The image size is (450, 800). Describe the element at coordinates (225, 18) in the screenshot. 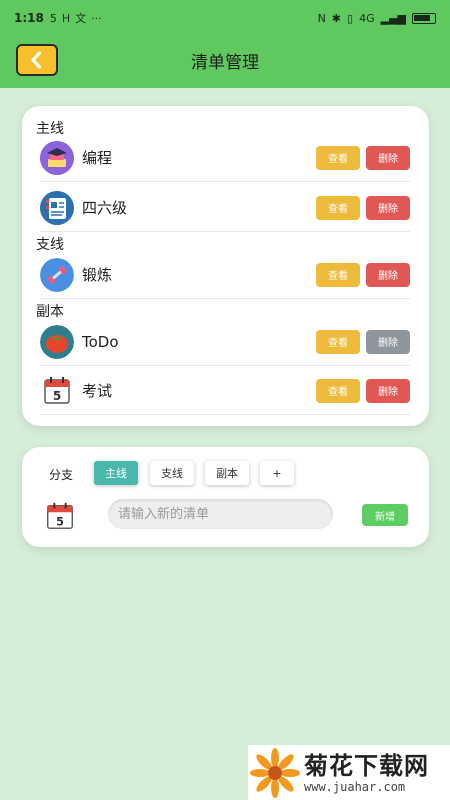

I see `status-bar: 1:18 5 H 文 ··· N ✱ ▯ 4G ▂▄▆` at that location.